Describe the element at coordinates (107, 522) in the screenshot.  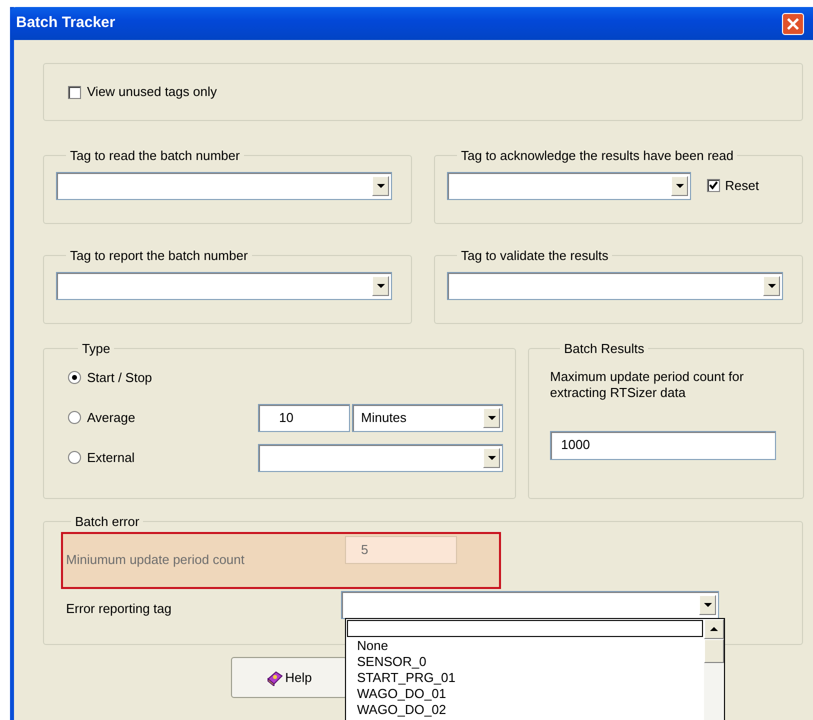
I see `group-title: Batch error` at that location.